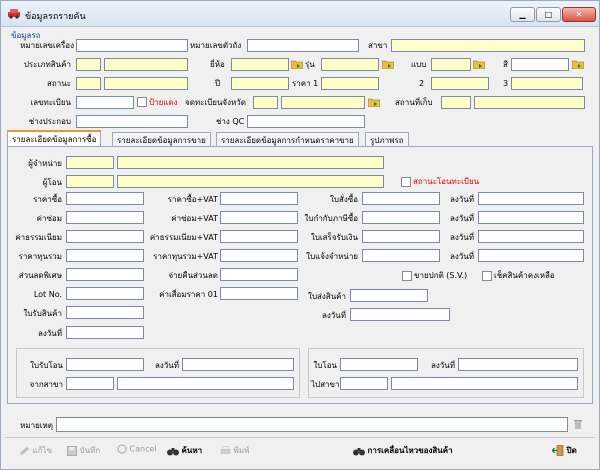 Image resolution: width=600 pixels, height=470 pixels. I want to click on reg-province-name-input, so click(323, 102).